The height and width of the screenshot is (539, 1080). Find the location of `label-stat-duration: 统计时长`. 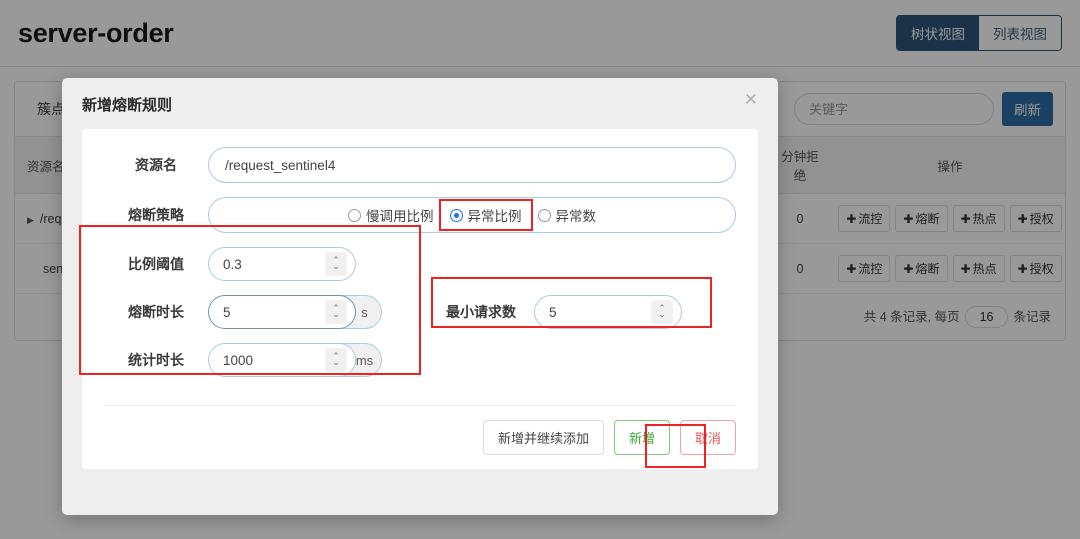

label-stat-duration: 统计时长 is located at coordinates (156, 360).